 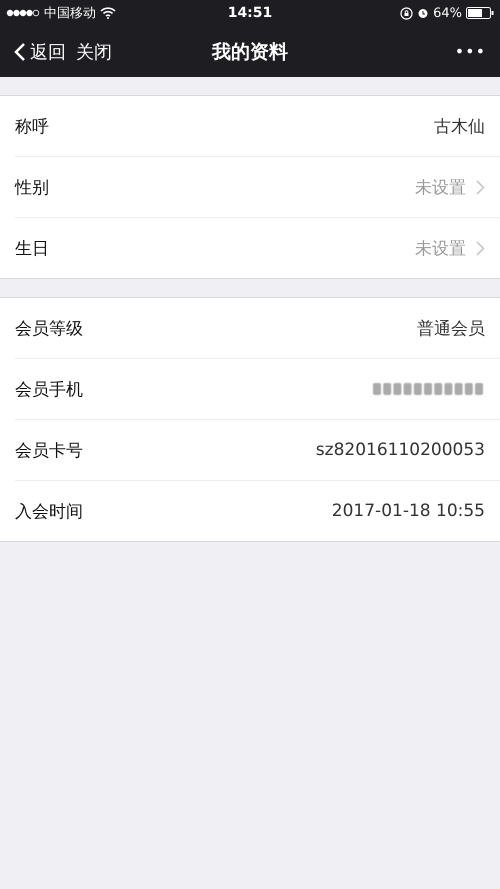 I want to click on row-value: 2017-01-18 10:55, so click(x=408, y=511).